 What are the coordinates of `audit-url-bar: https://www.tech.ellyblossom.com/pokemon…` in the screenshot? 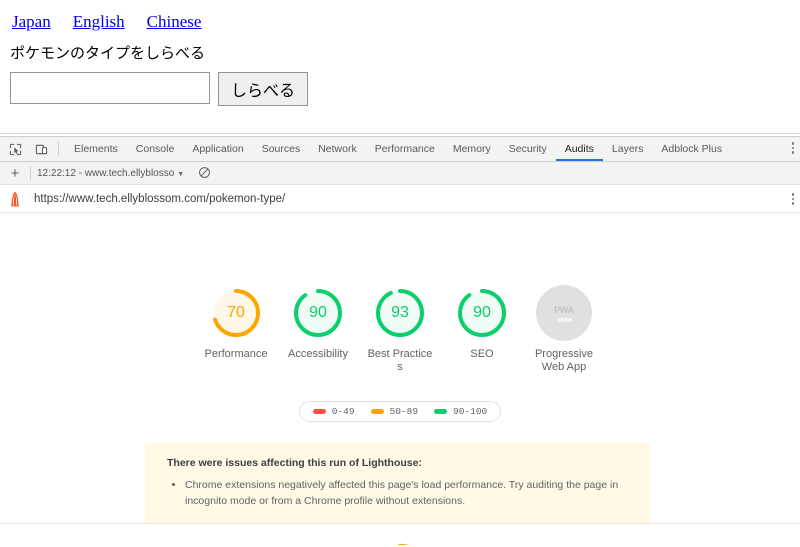 It's located at (400, 199).